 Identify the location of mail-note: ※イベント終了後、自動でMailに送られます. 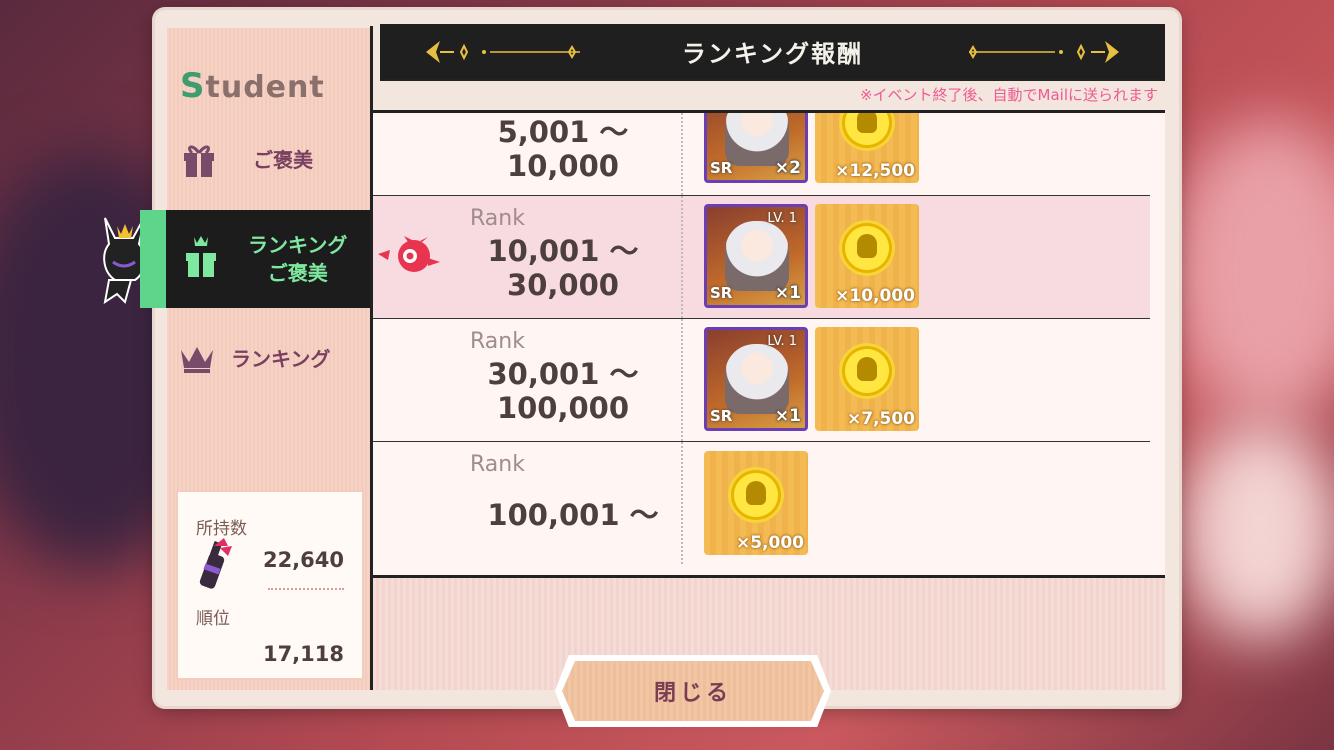
(1008, 95).